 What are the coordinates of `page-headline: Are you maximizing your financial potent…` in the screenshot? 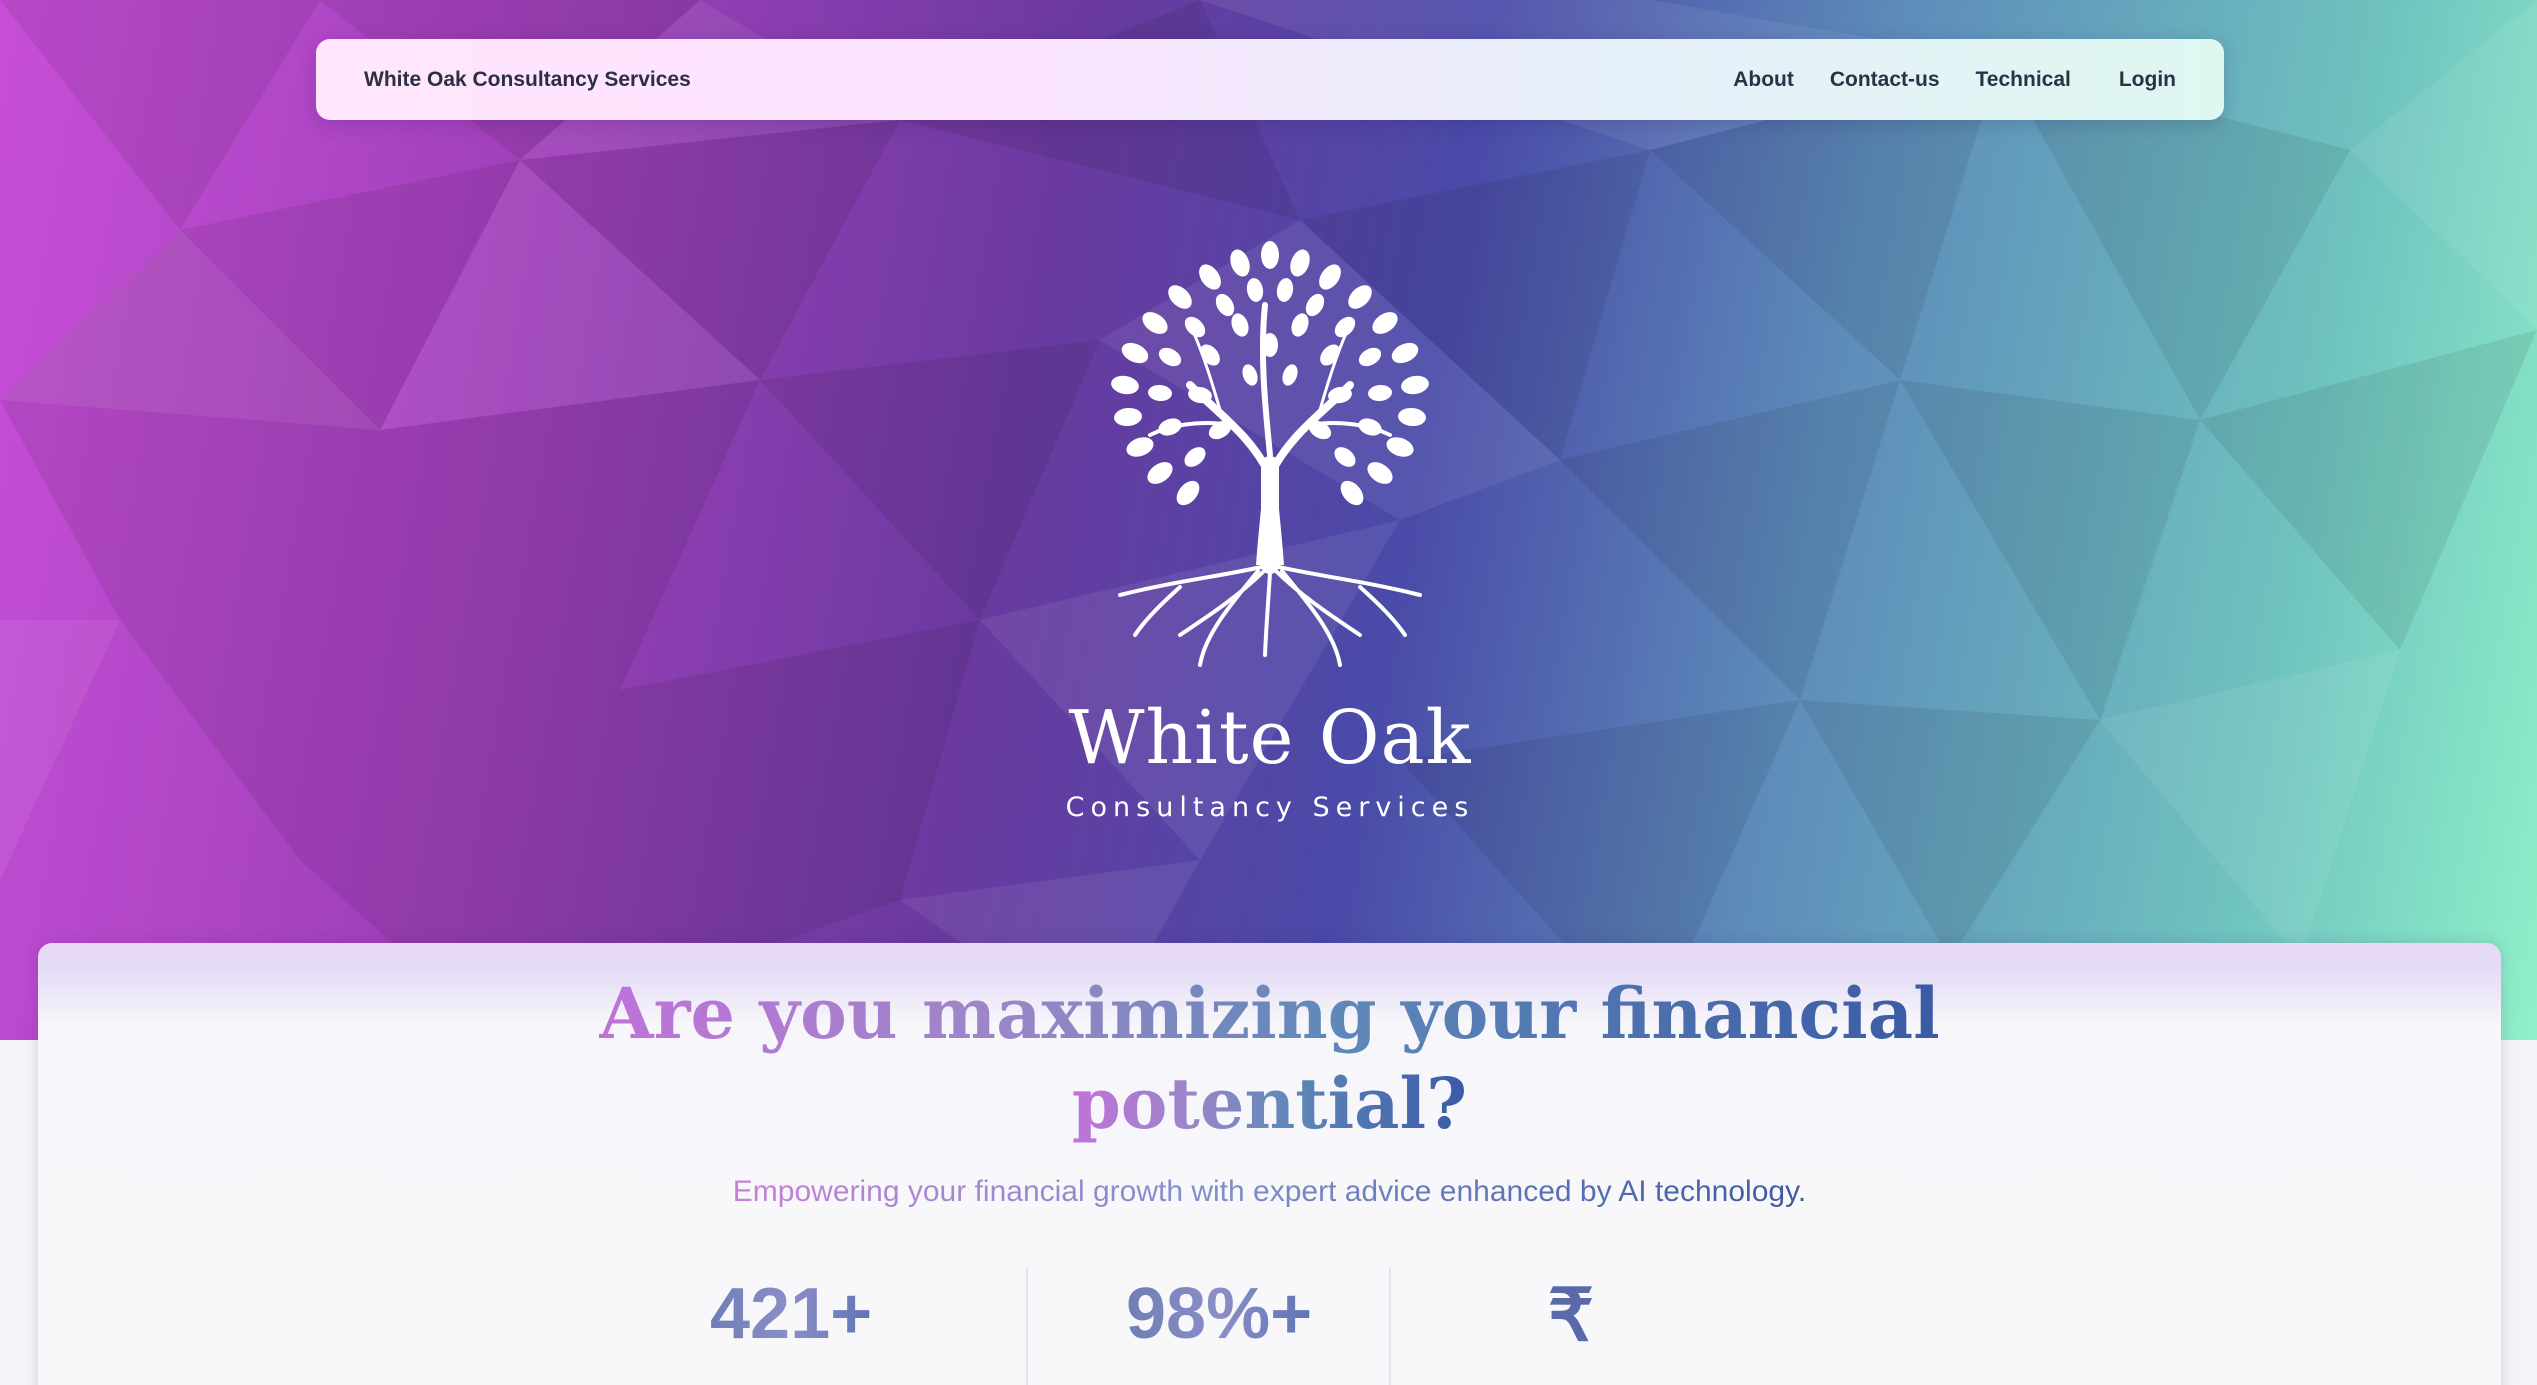 It's located at (1269, 1059).